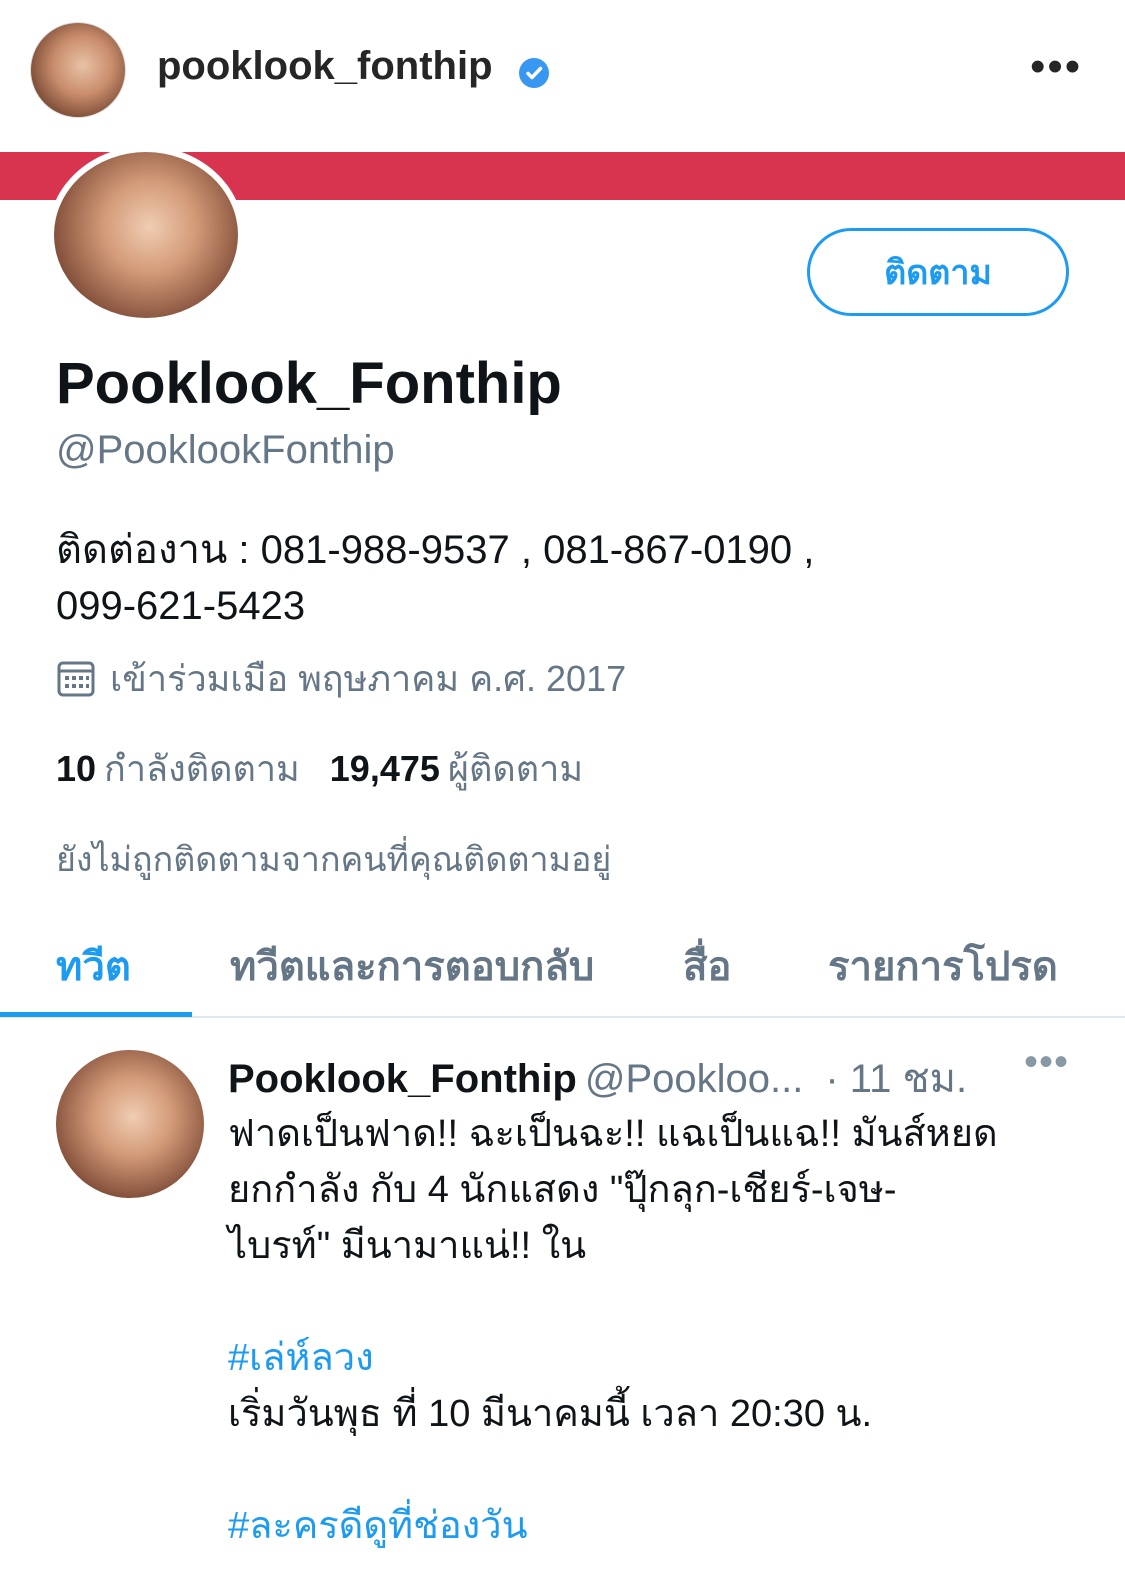 Image resolution: width=1125 pixels, height=1570 pixels. I want to click on tweet-hashtag: #เล่ห์ลวง, so click(658, 1358).